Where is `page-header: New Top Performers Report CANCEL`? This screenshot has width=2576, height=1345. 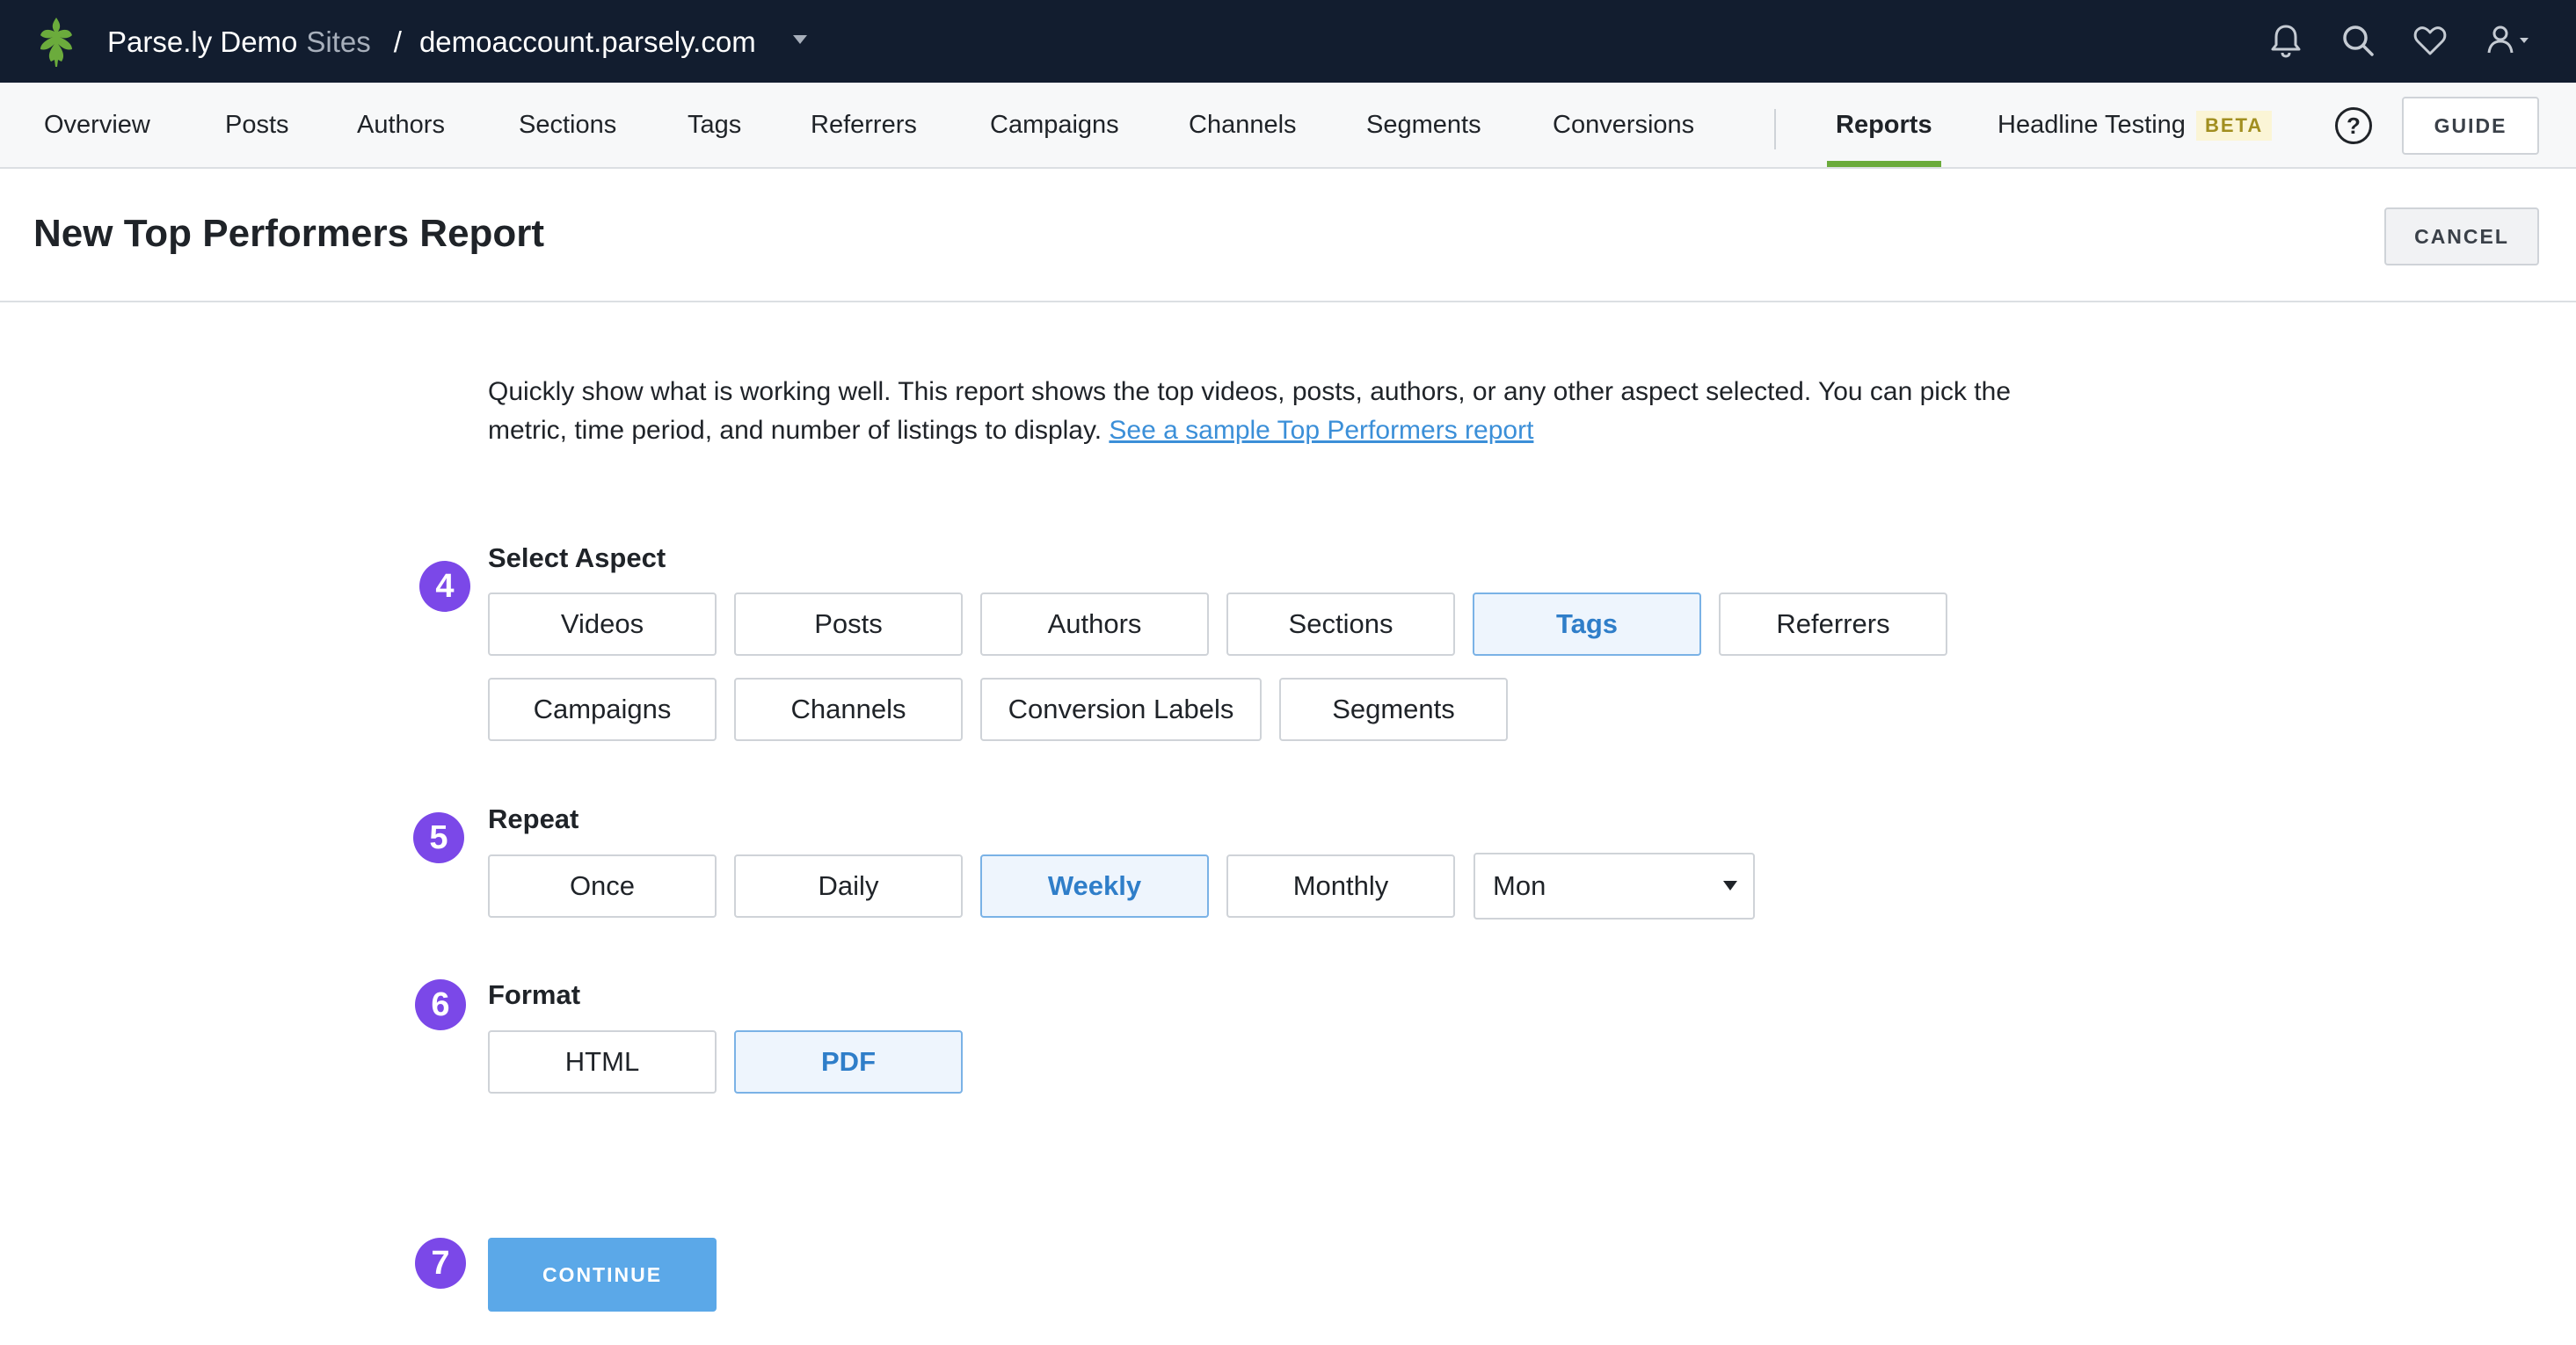 page-header: New Top Performers Report CANCEL is located at coordinates (1288, 235).